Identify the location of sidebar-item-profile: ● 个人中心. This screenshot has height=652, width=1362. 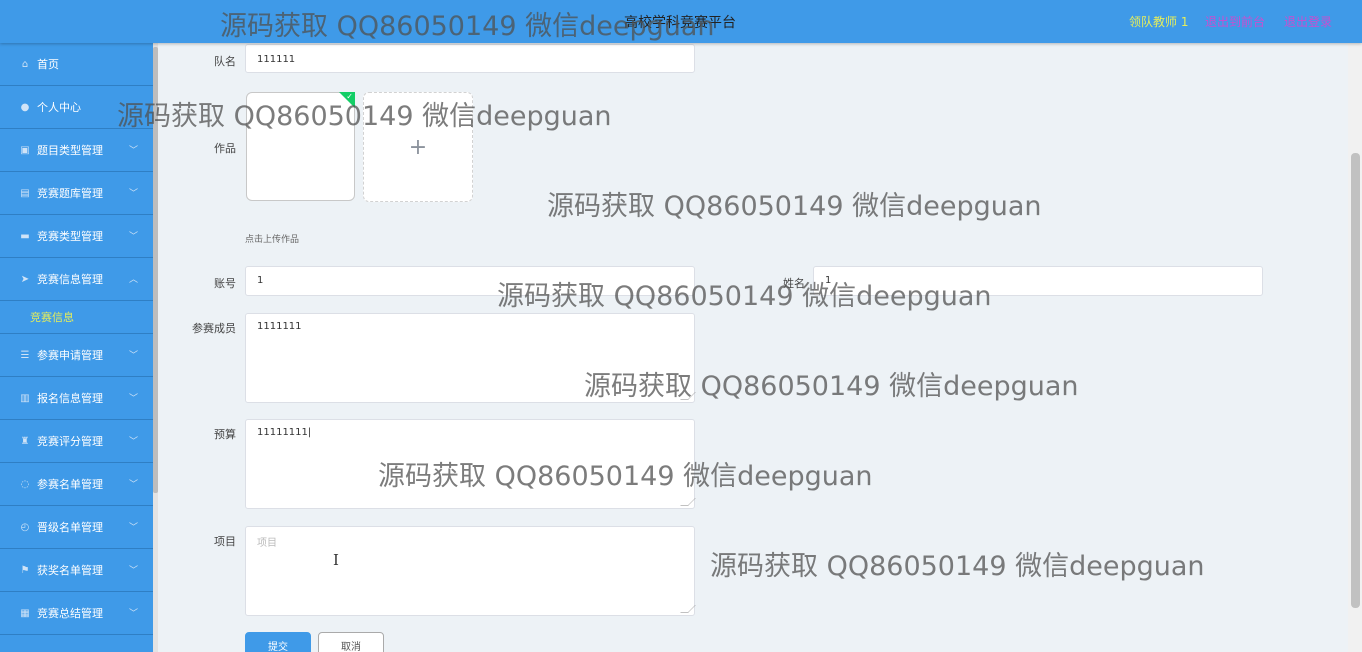
(76, 107).